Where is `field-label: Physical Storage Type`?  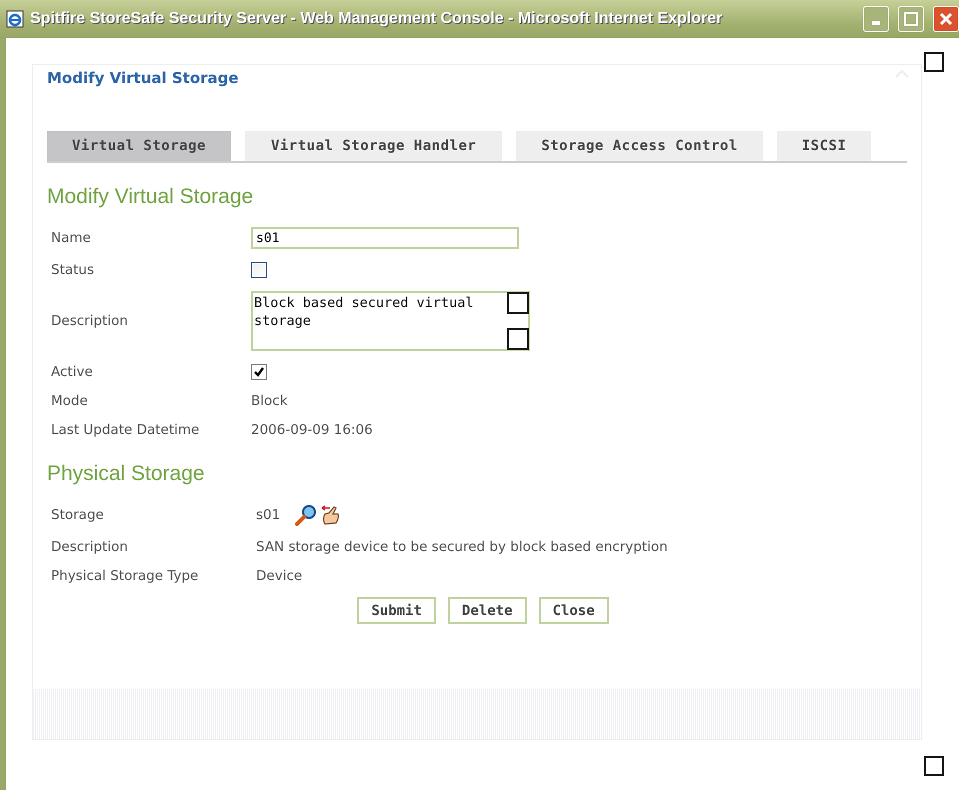 field-label: Physical Storage Type is located at coordinates (125, 576).